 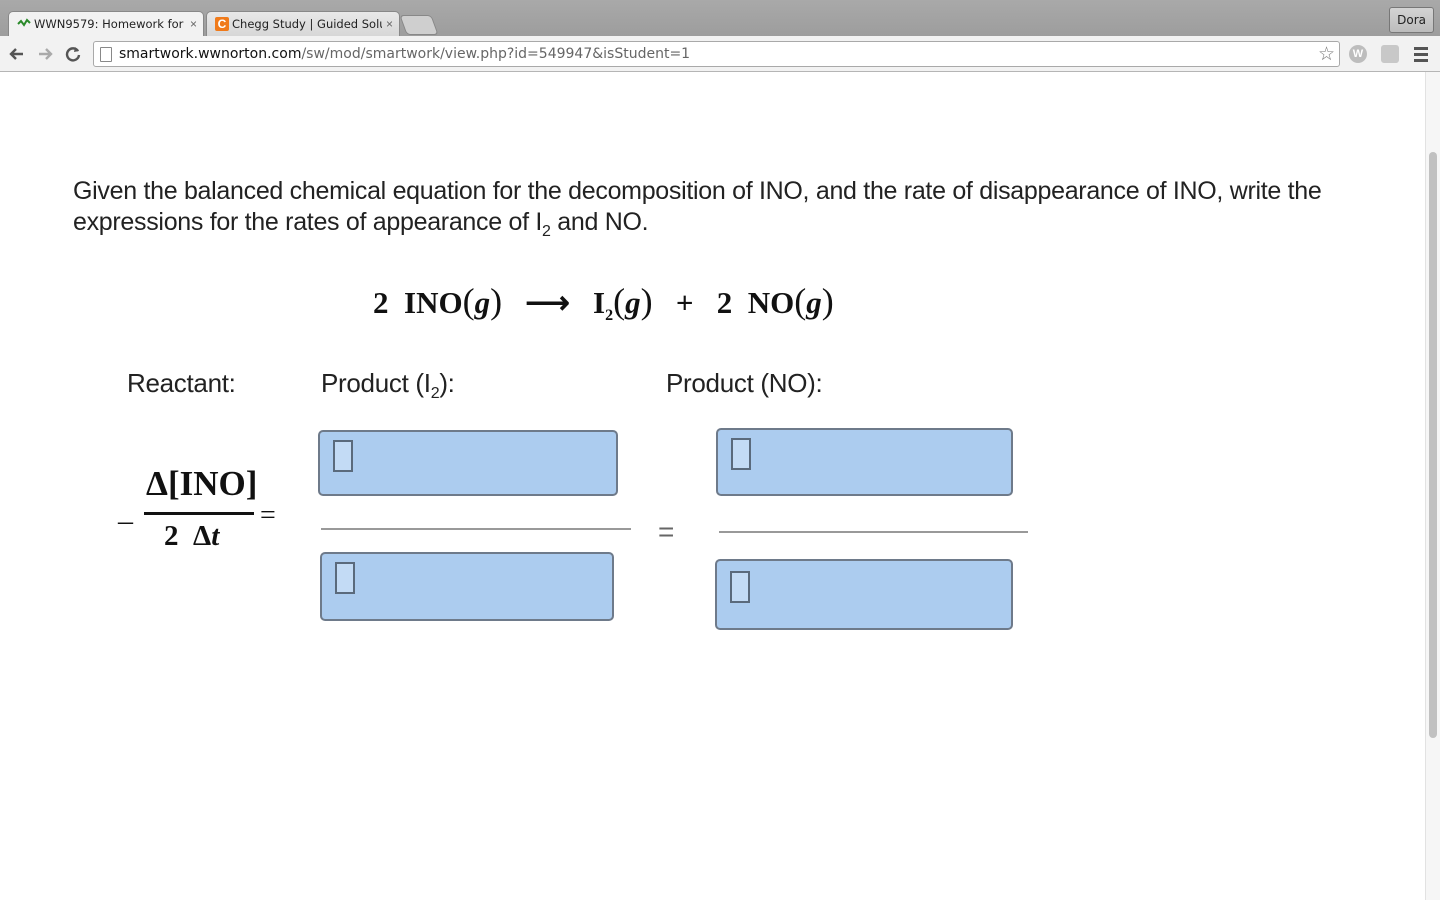 What do you see at coordinates (468, 463) in the screenshot?
I see `i2-numerator-input` at bounding box center [468, 463].